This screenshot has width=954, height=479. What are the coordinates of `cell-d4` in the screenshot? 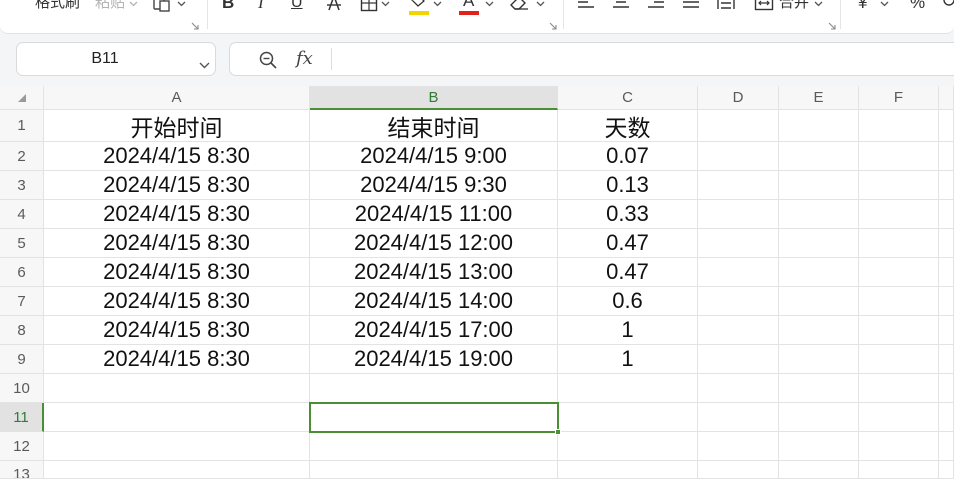 It's located at (738, 214).